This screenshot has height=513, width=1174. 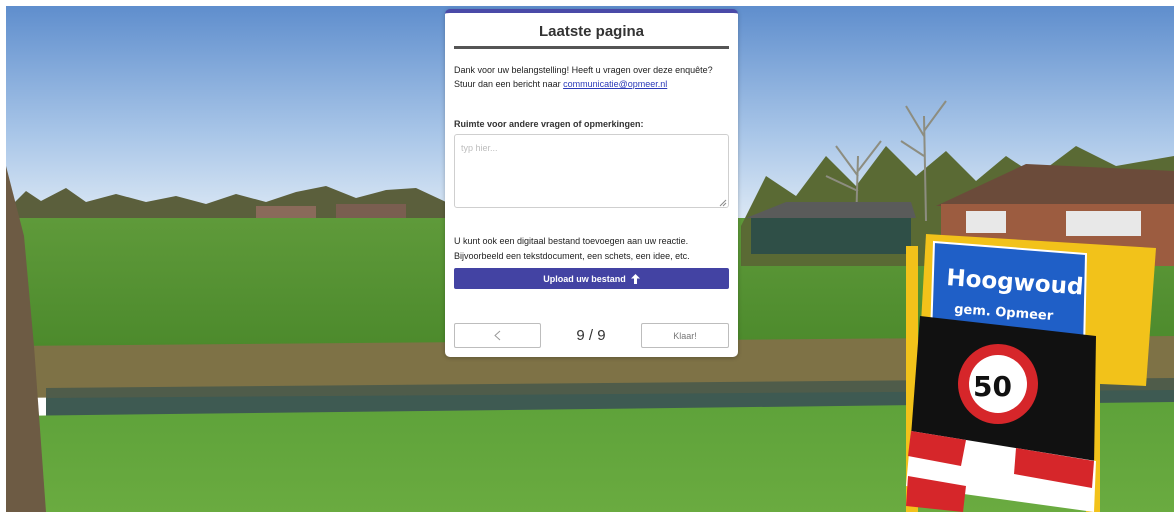 I want to click on upload-button-label: Upload uw bestand, so click(x=584, y=278).